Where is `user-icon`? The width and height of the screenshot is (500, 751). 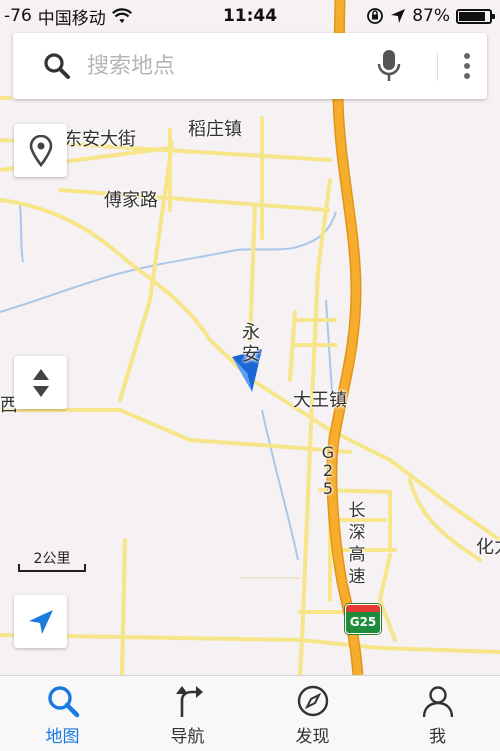 user-icon is located at coordinates (438, 701).